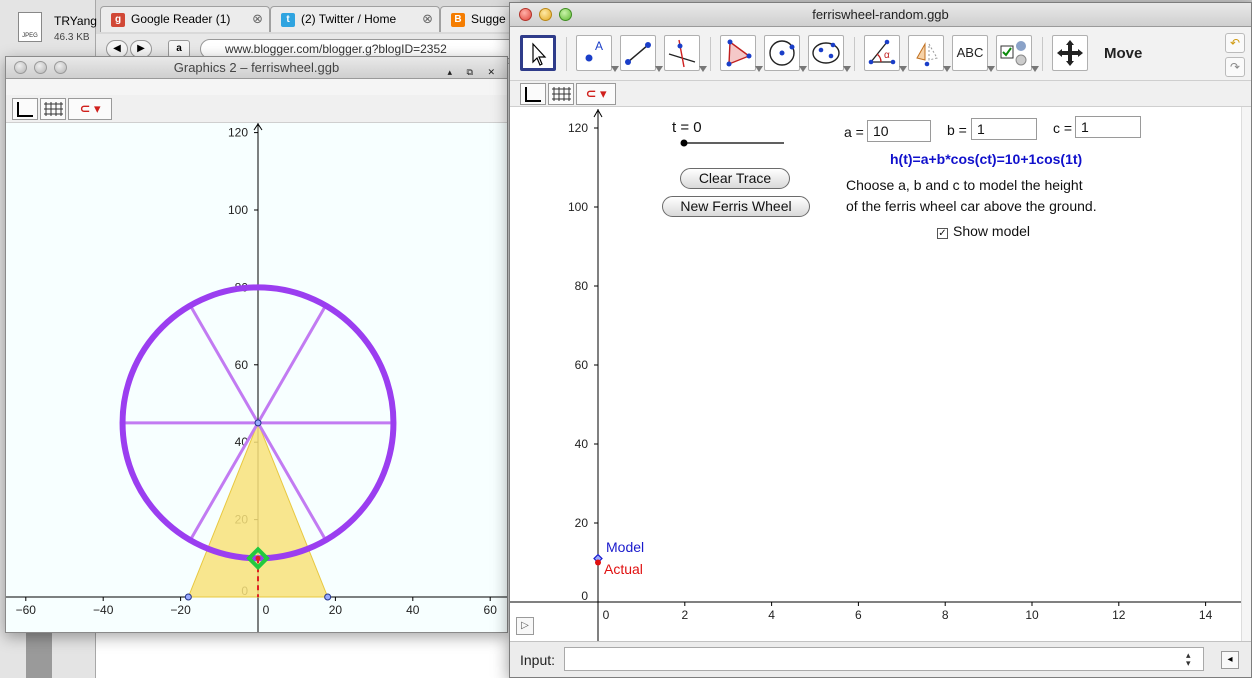 Image resolution: width=1252 pixels, height=678 pixels. What do you see at coordinates (1230, 660) in the screenshot?
I see `input-help-button: ◂` at bounding box center [1230, 660].